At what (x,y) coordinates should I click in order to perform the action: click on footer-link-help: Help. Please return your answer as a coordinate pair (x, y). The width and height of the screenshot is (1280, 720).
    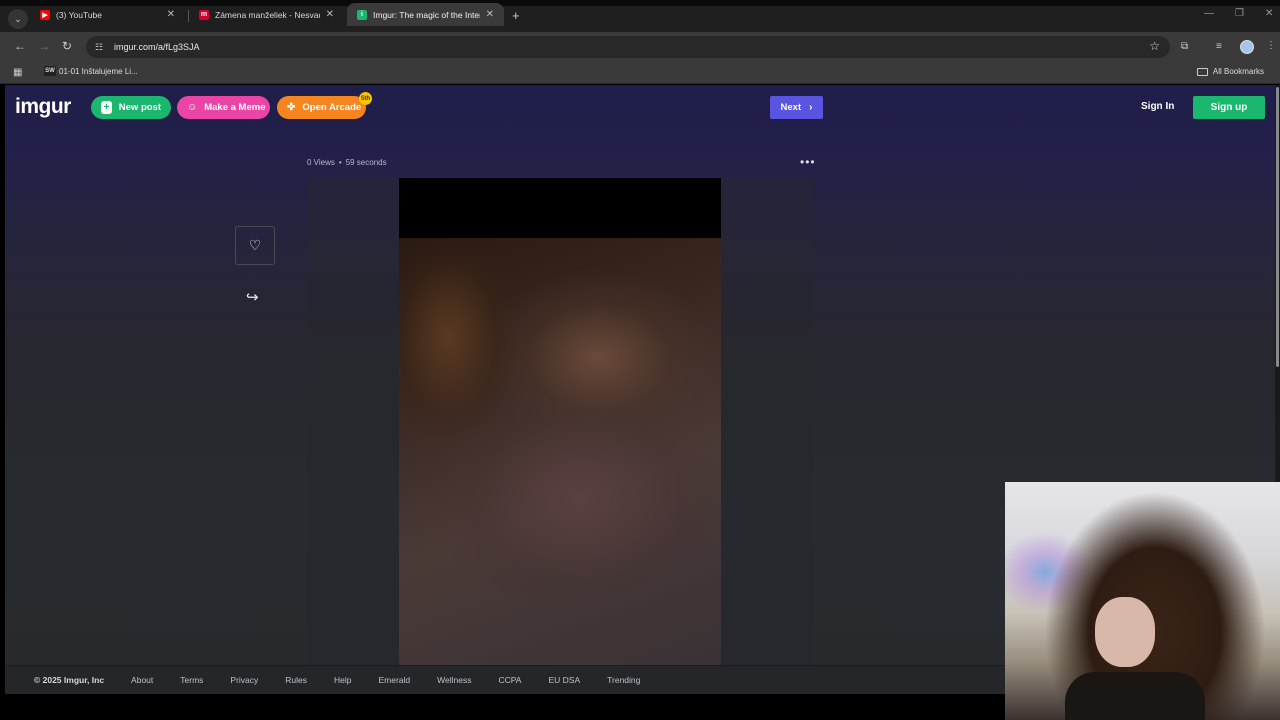
    Looking at the image, I should click on (342, 680).